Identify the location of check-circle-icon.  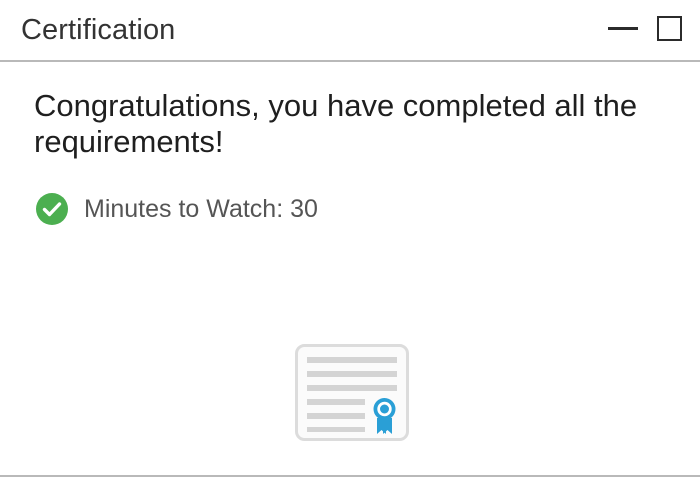
(52, 209).